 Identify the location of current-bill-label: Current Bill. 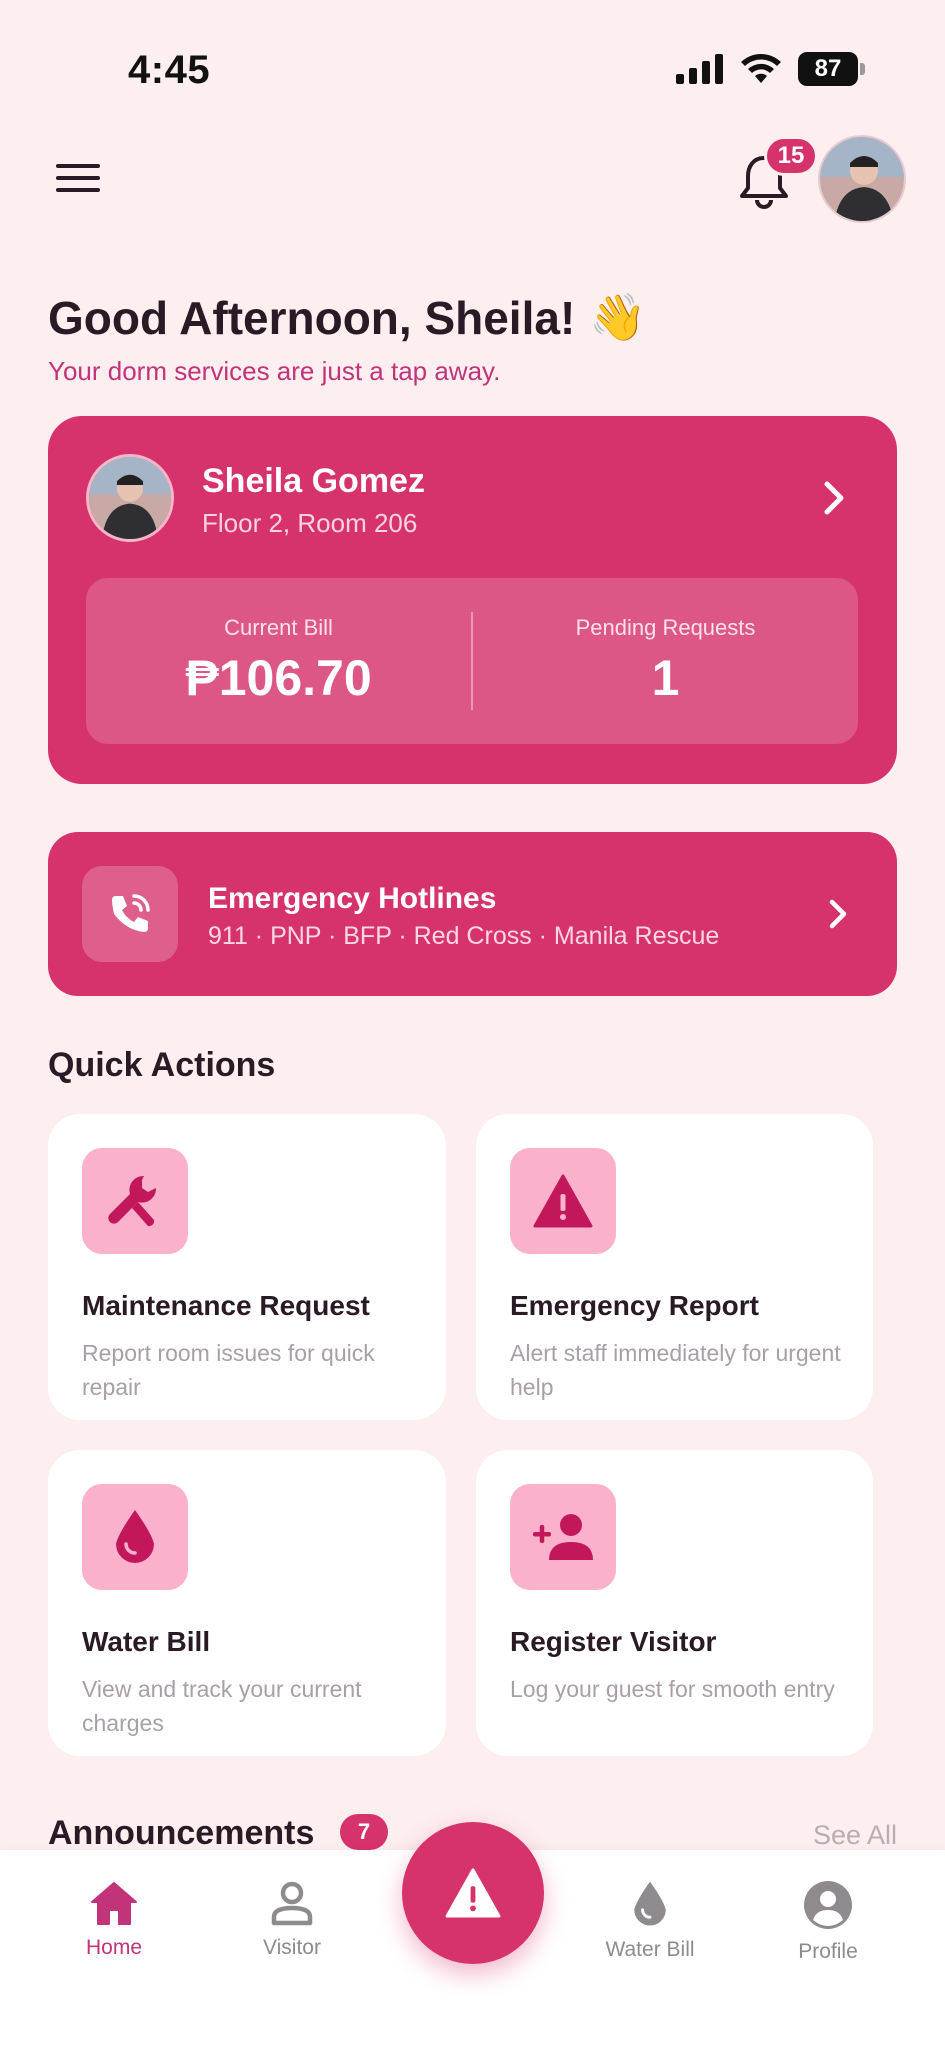
(278, 627).